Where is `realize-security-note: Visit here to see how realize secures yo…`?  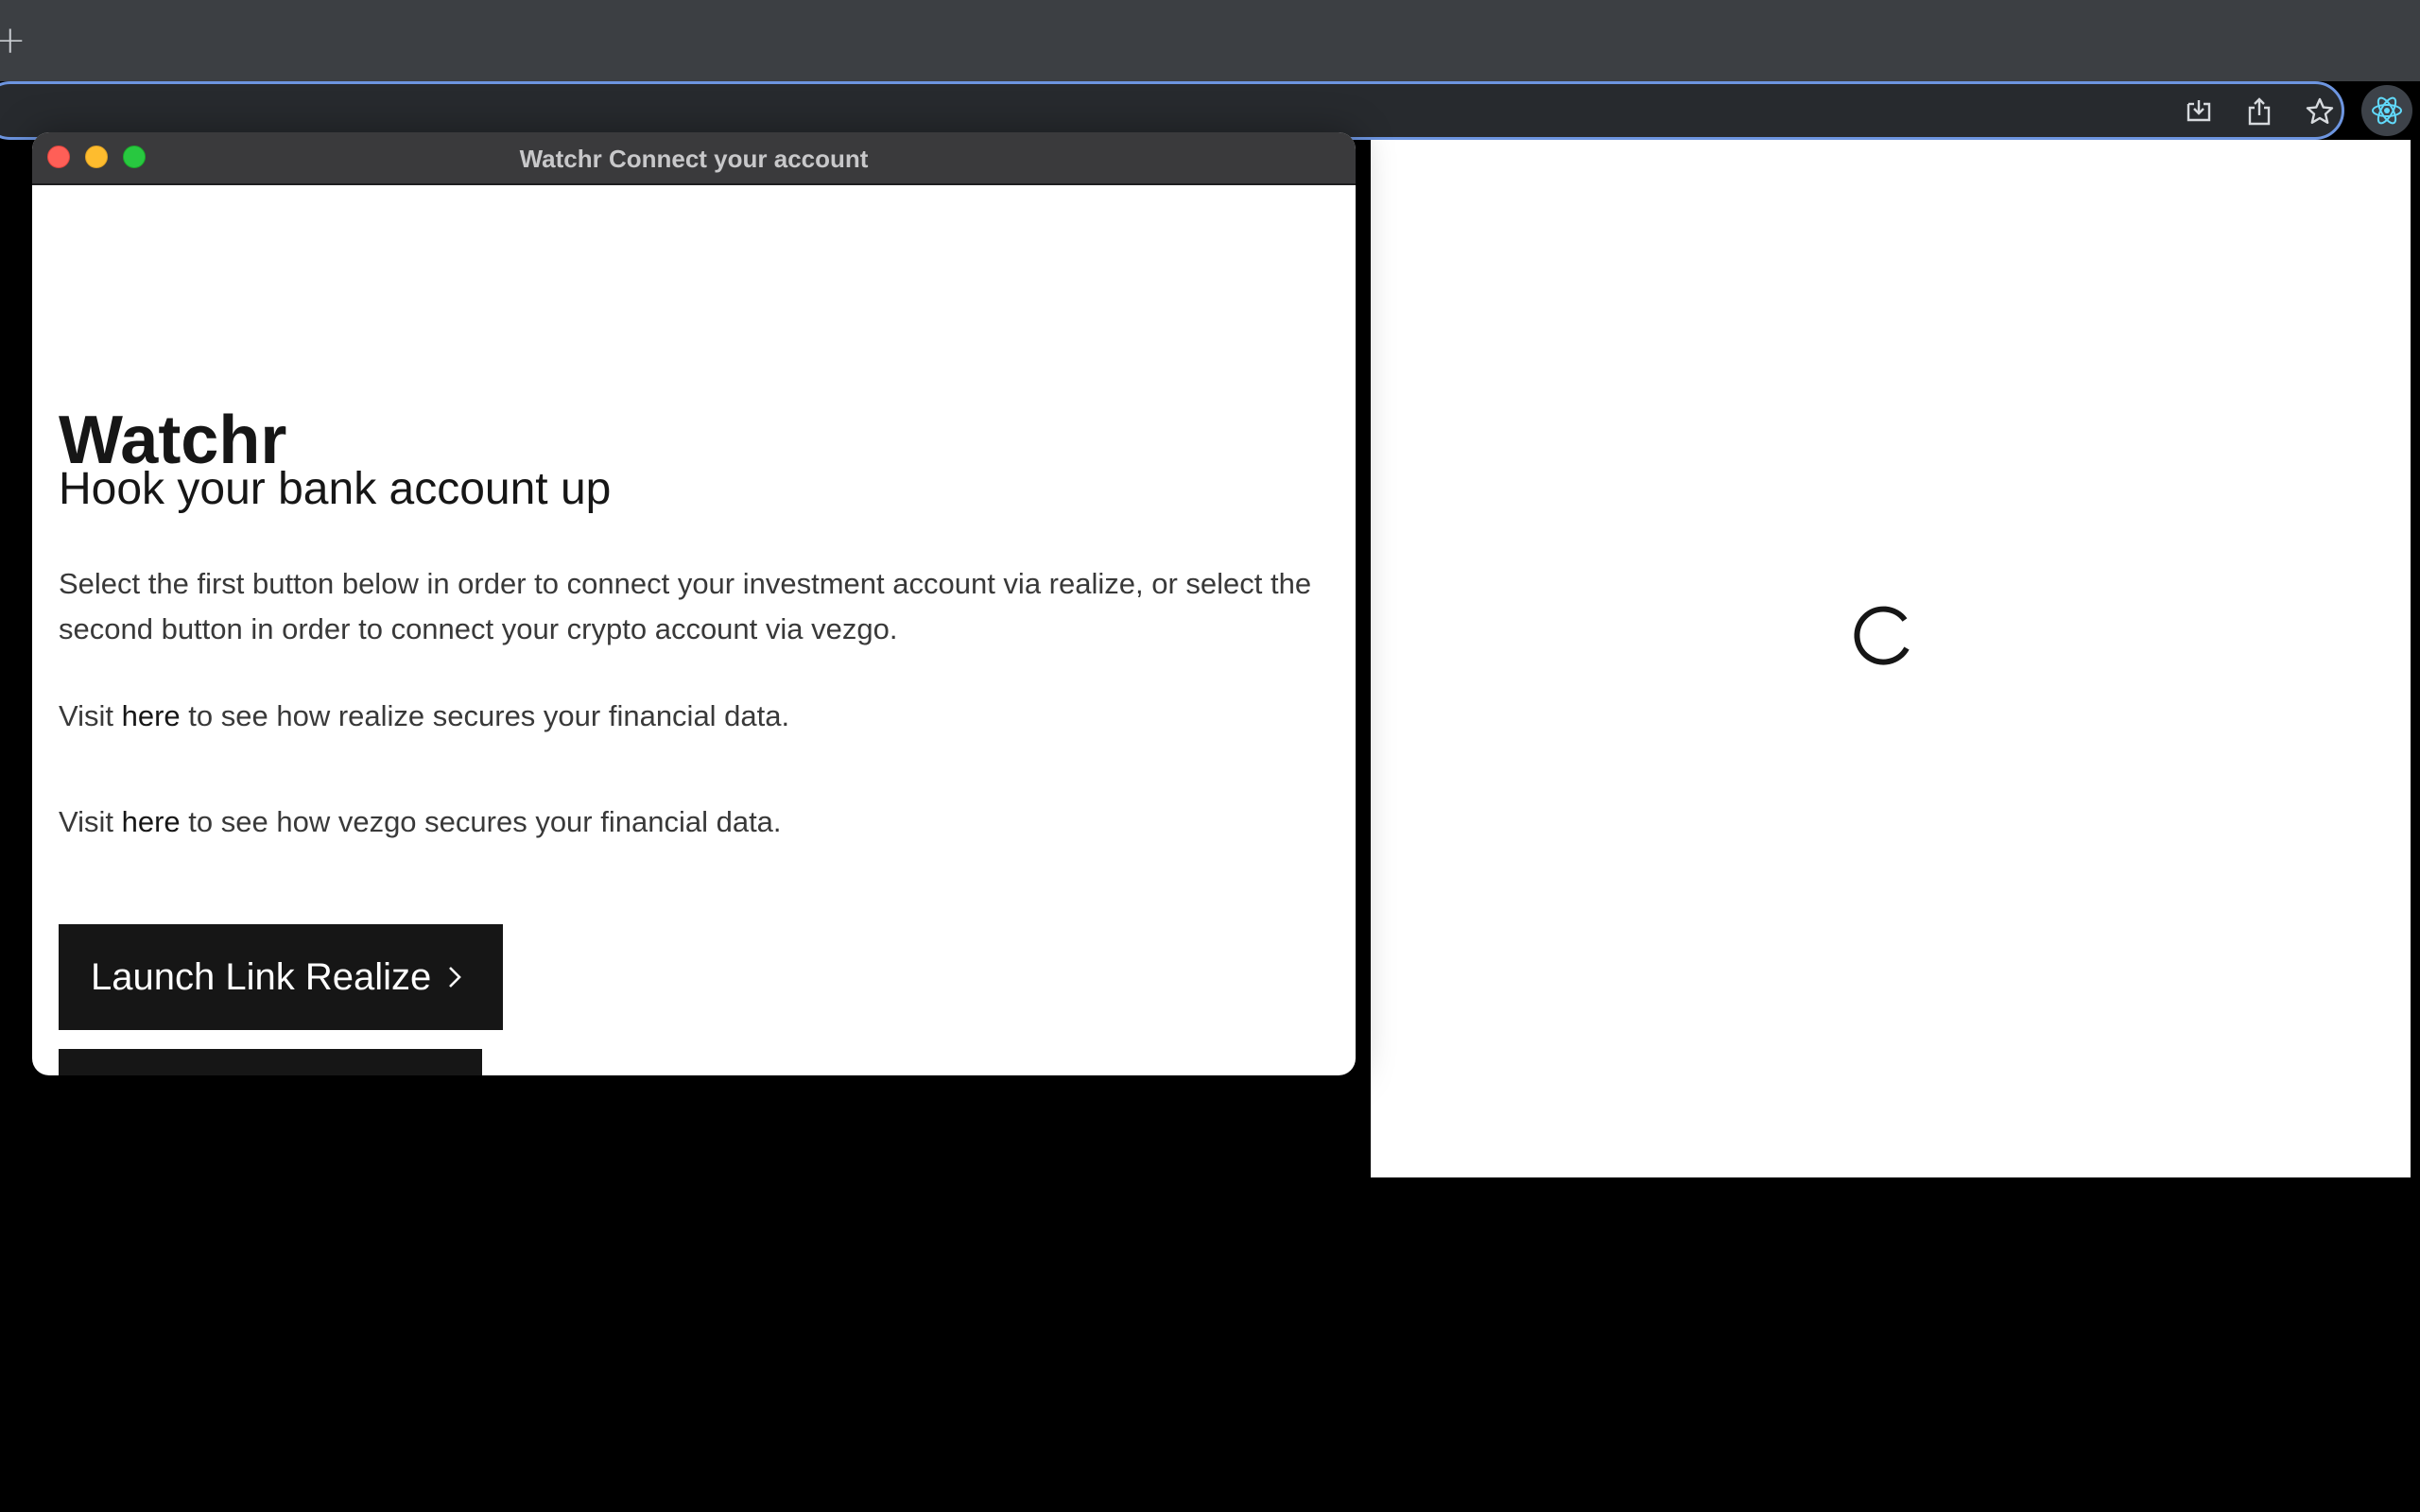 realize-security-note: Visit here to see how realize secures yo… is located at coordinates (687, 716).